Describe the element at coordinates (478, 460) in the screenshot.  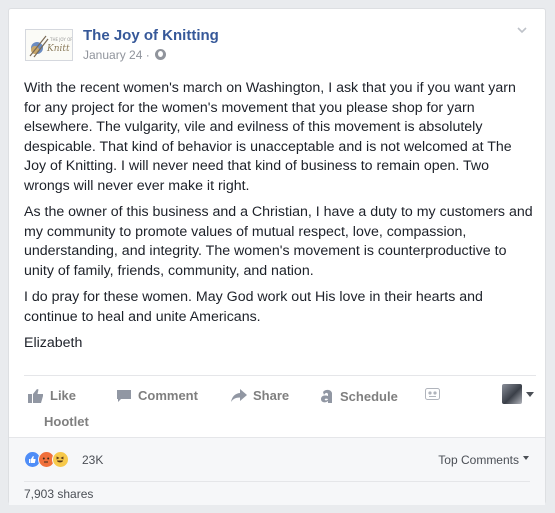
I see `top-comments-label: Top Comments` at that location.